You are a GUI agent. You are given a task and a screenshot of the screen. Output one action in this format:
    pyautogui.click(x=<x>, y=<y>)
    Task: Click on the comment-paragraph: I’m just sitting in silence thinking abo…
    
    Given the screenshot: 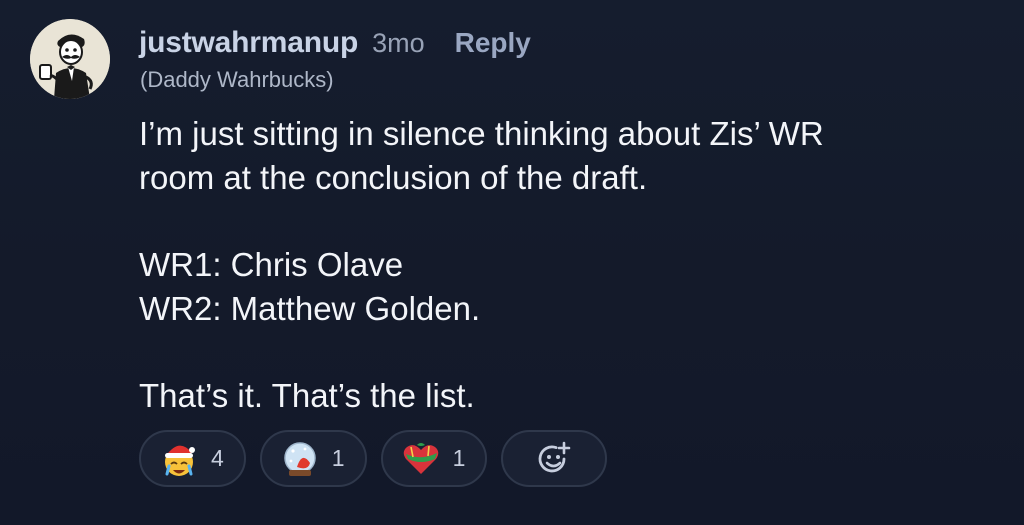 What is the action you would take?
    pyautogui.click(x=481, y=155)
    